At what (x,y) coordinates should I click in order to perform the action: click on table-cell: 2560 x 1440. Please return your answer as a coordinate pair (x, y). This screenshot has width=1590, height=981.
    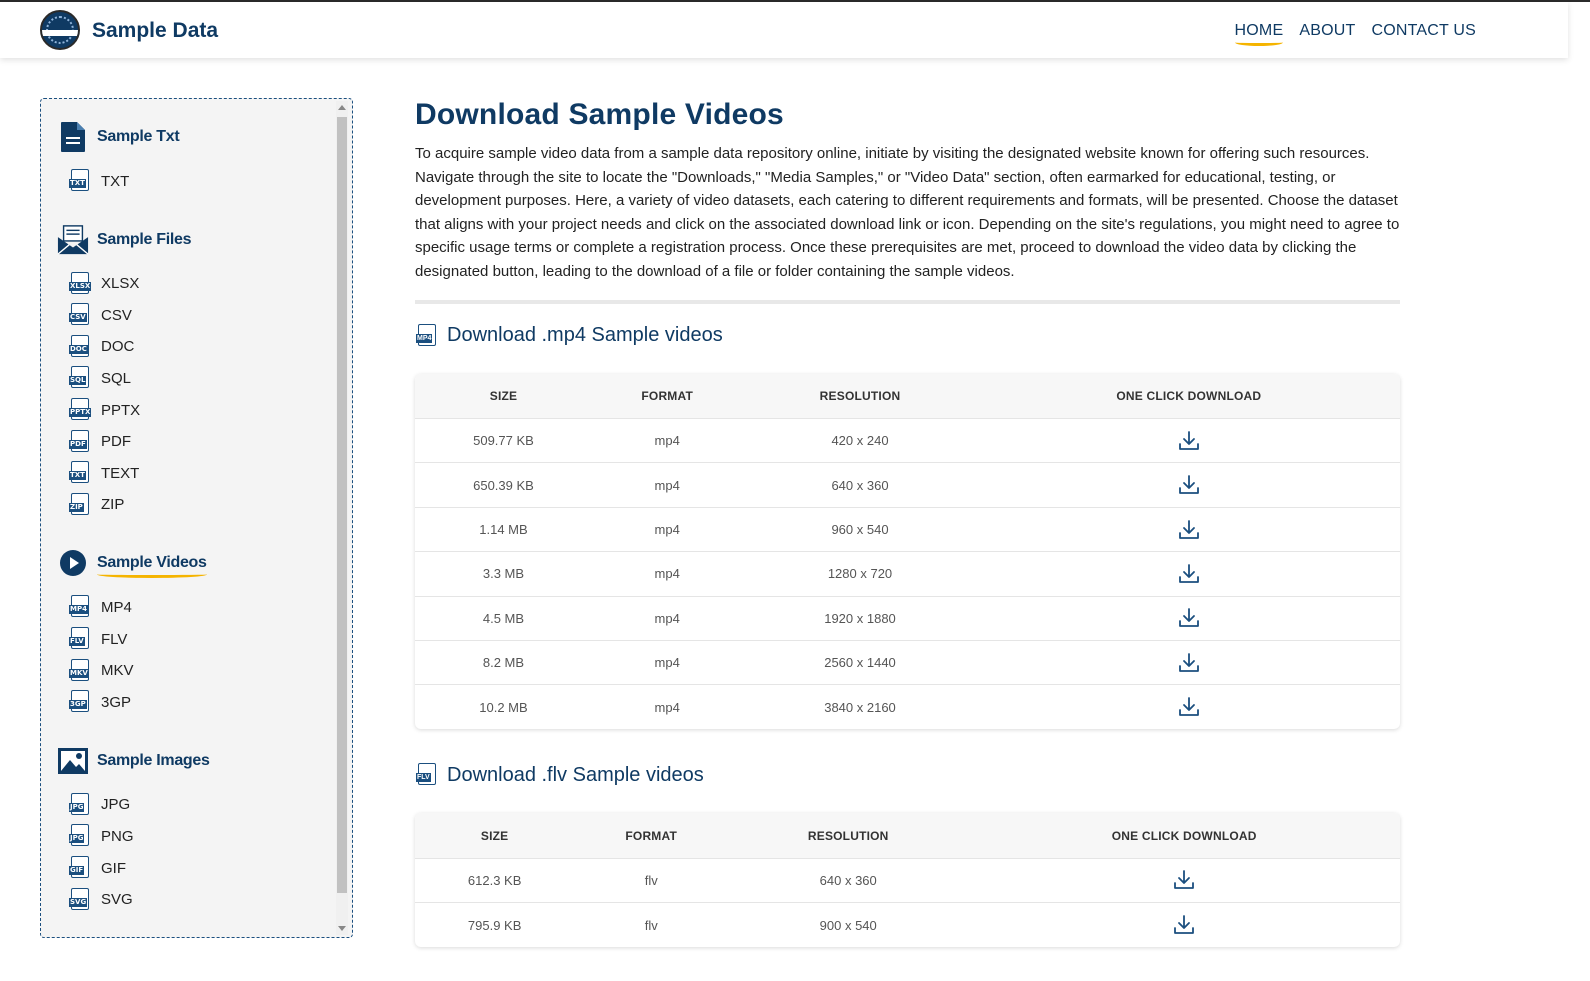
    Looking at the image, I should click on (860, 662).